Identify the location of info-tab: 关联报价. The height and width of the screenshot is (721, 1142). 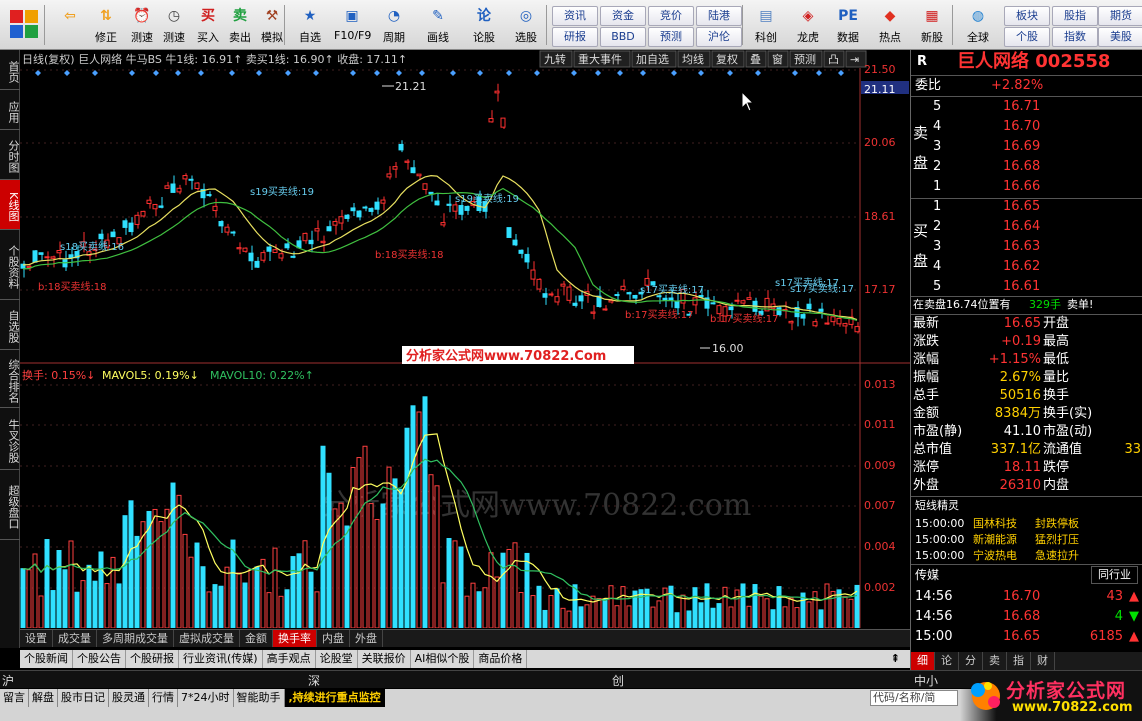
(384, 659).